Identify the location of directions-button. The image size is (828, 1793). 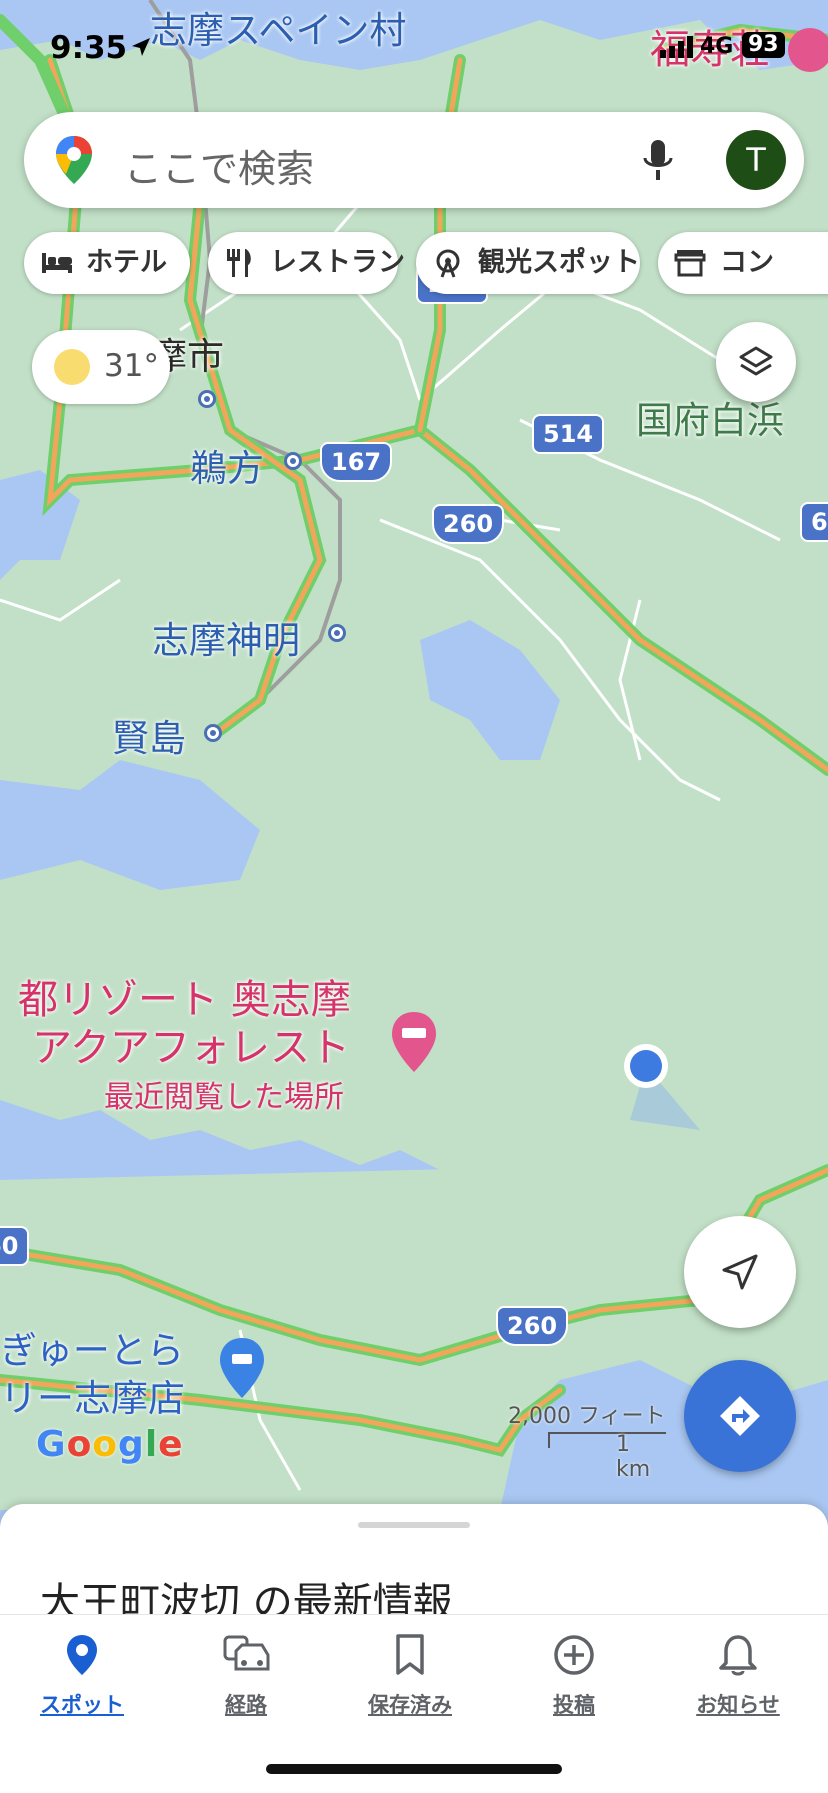
(740, 1416).